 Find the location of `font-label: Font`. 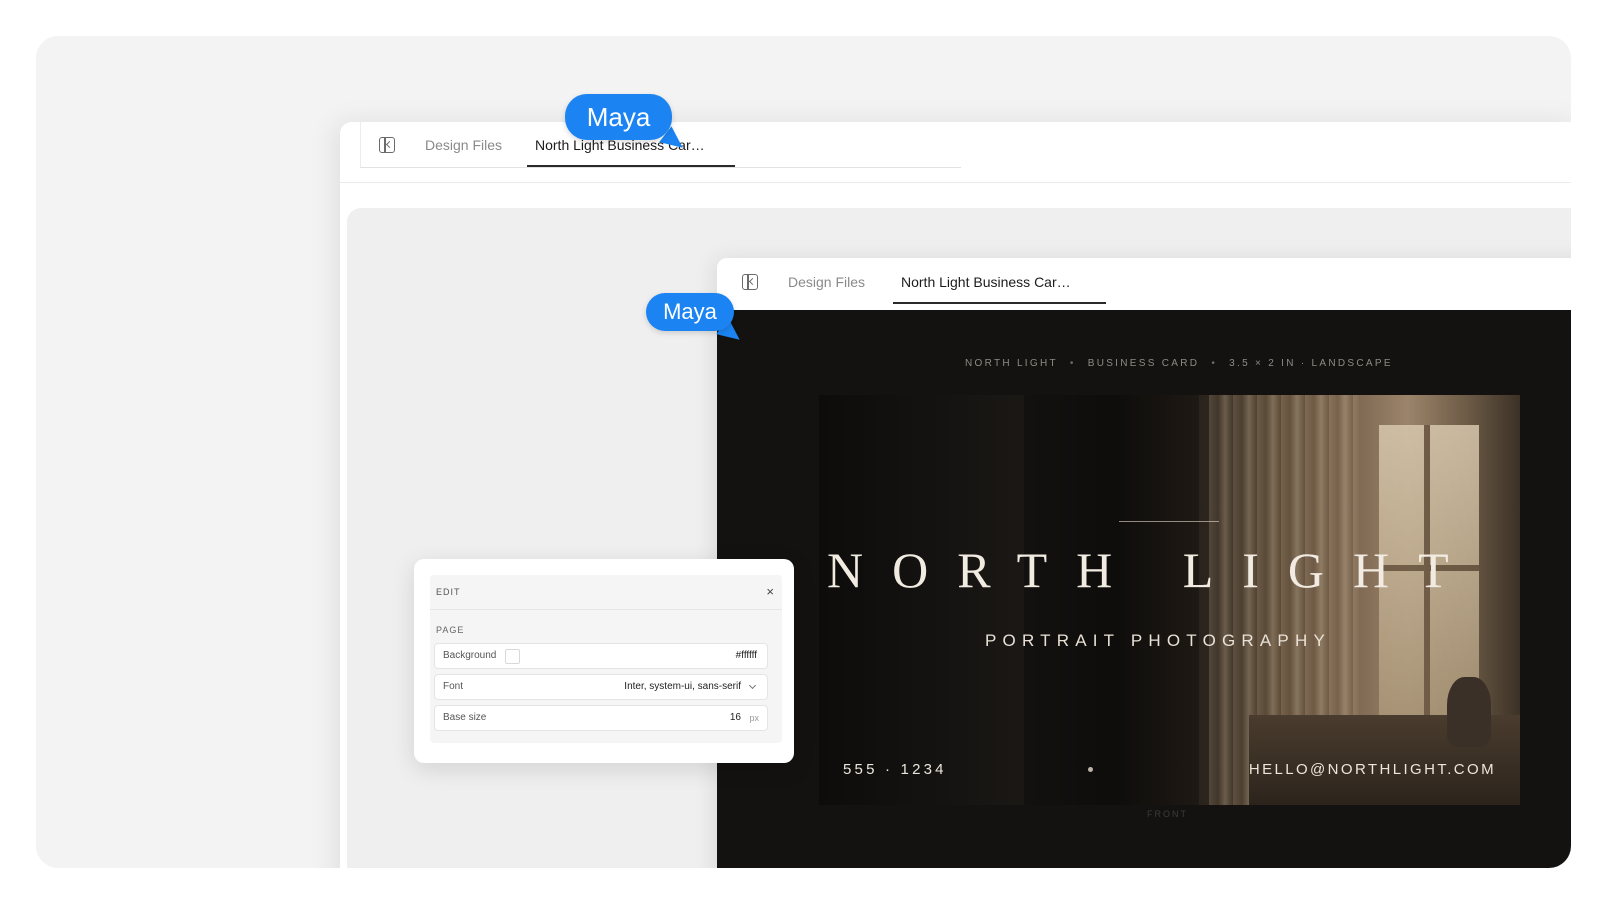

font-label: Font is located at coordinates (453, 686).